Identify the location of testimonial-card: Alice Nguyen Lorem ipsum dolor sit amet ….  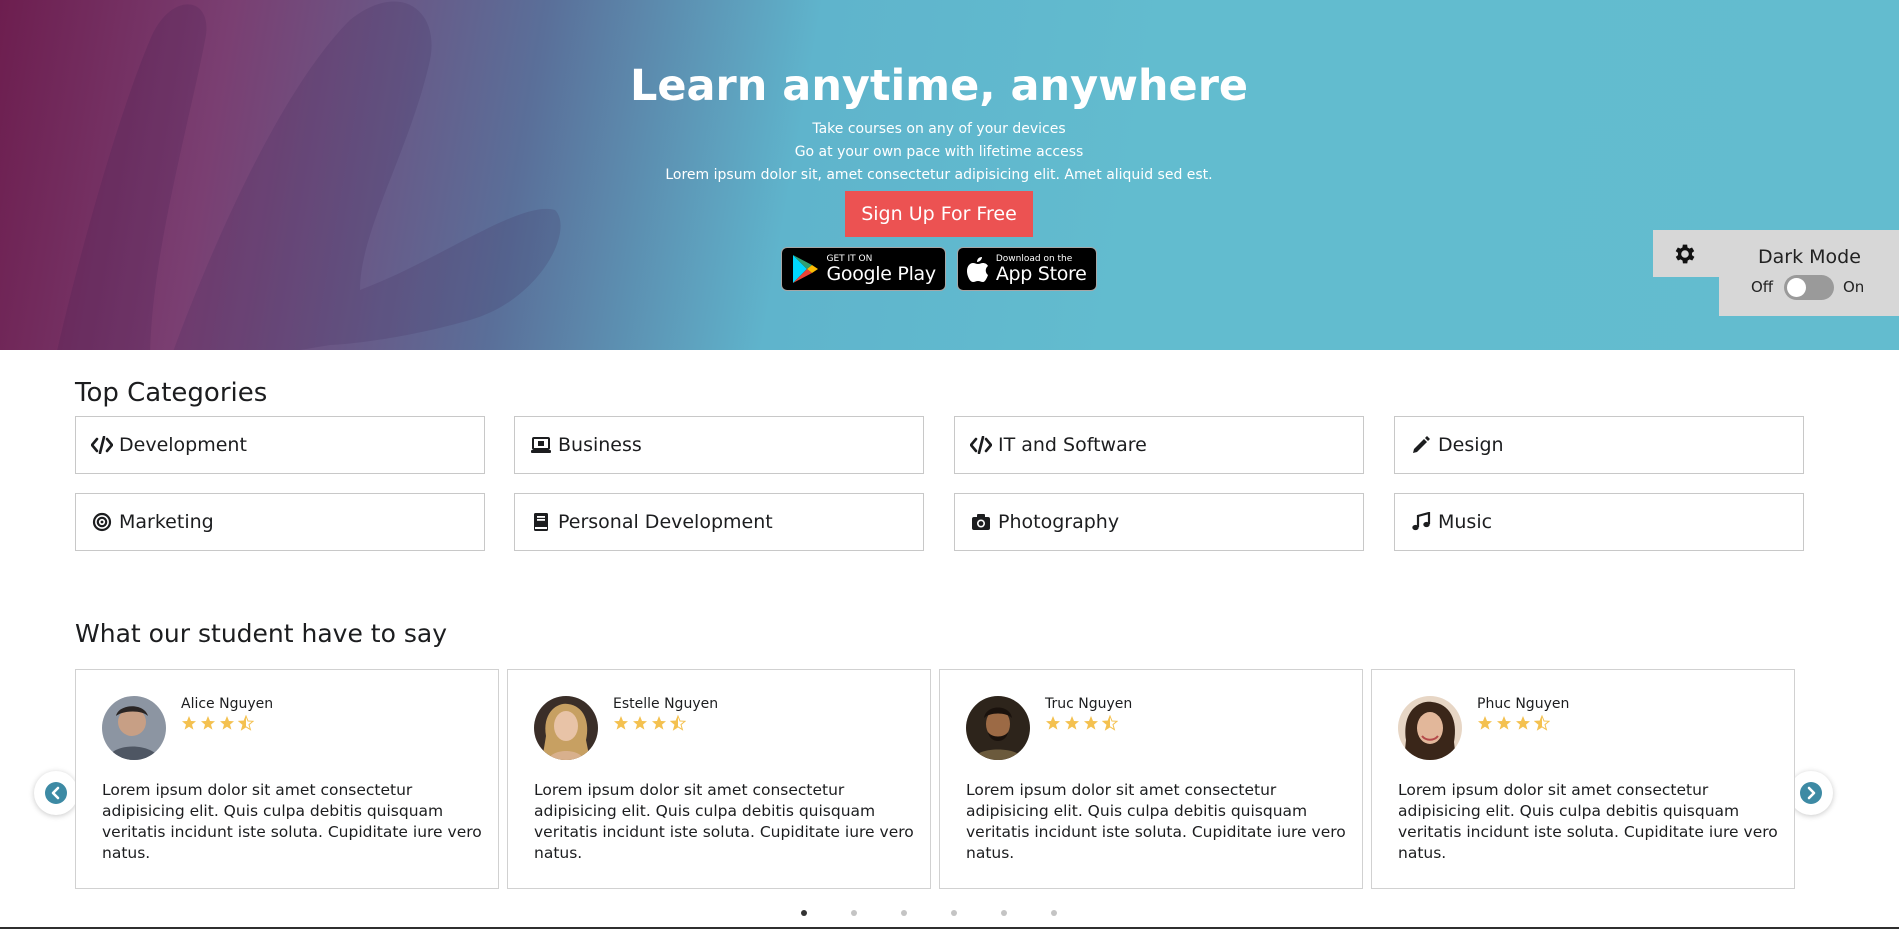
(287, 779).